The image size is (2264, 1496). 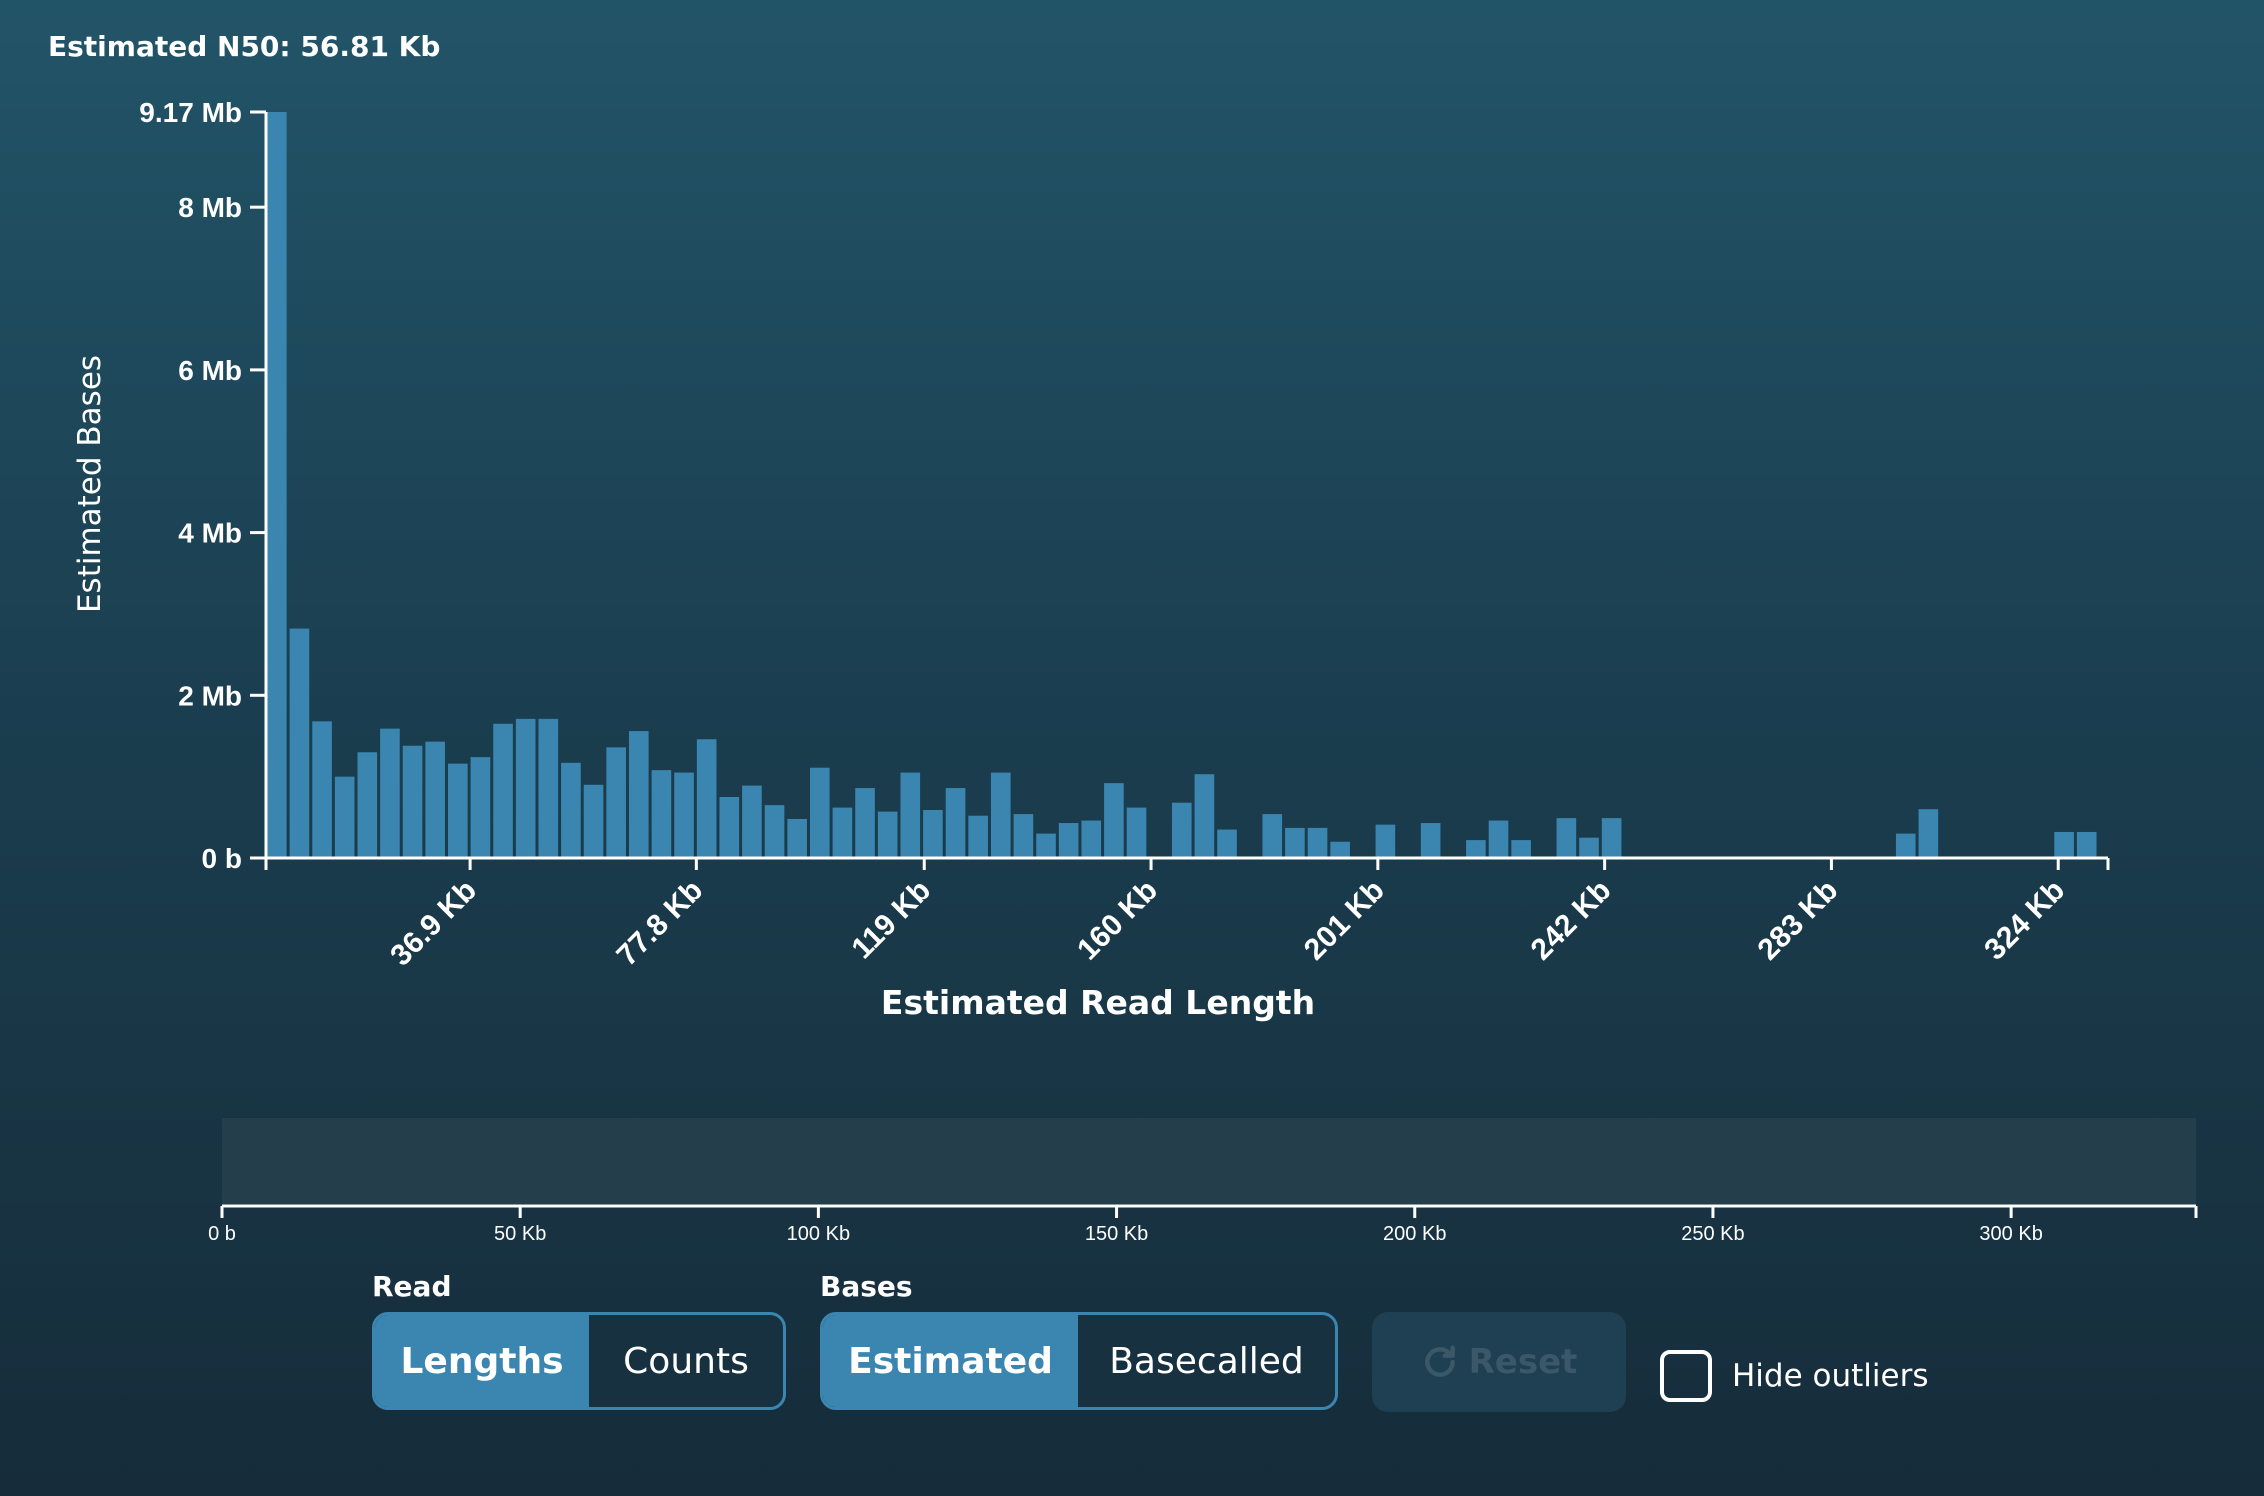 I want to click on brush-tick-label: 50 Kb, so click(x=520, y=1234).